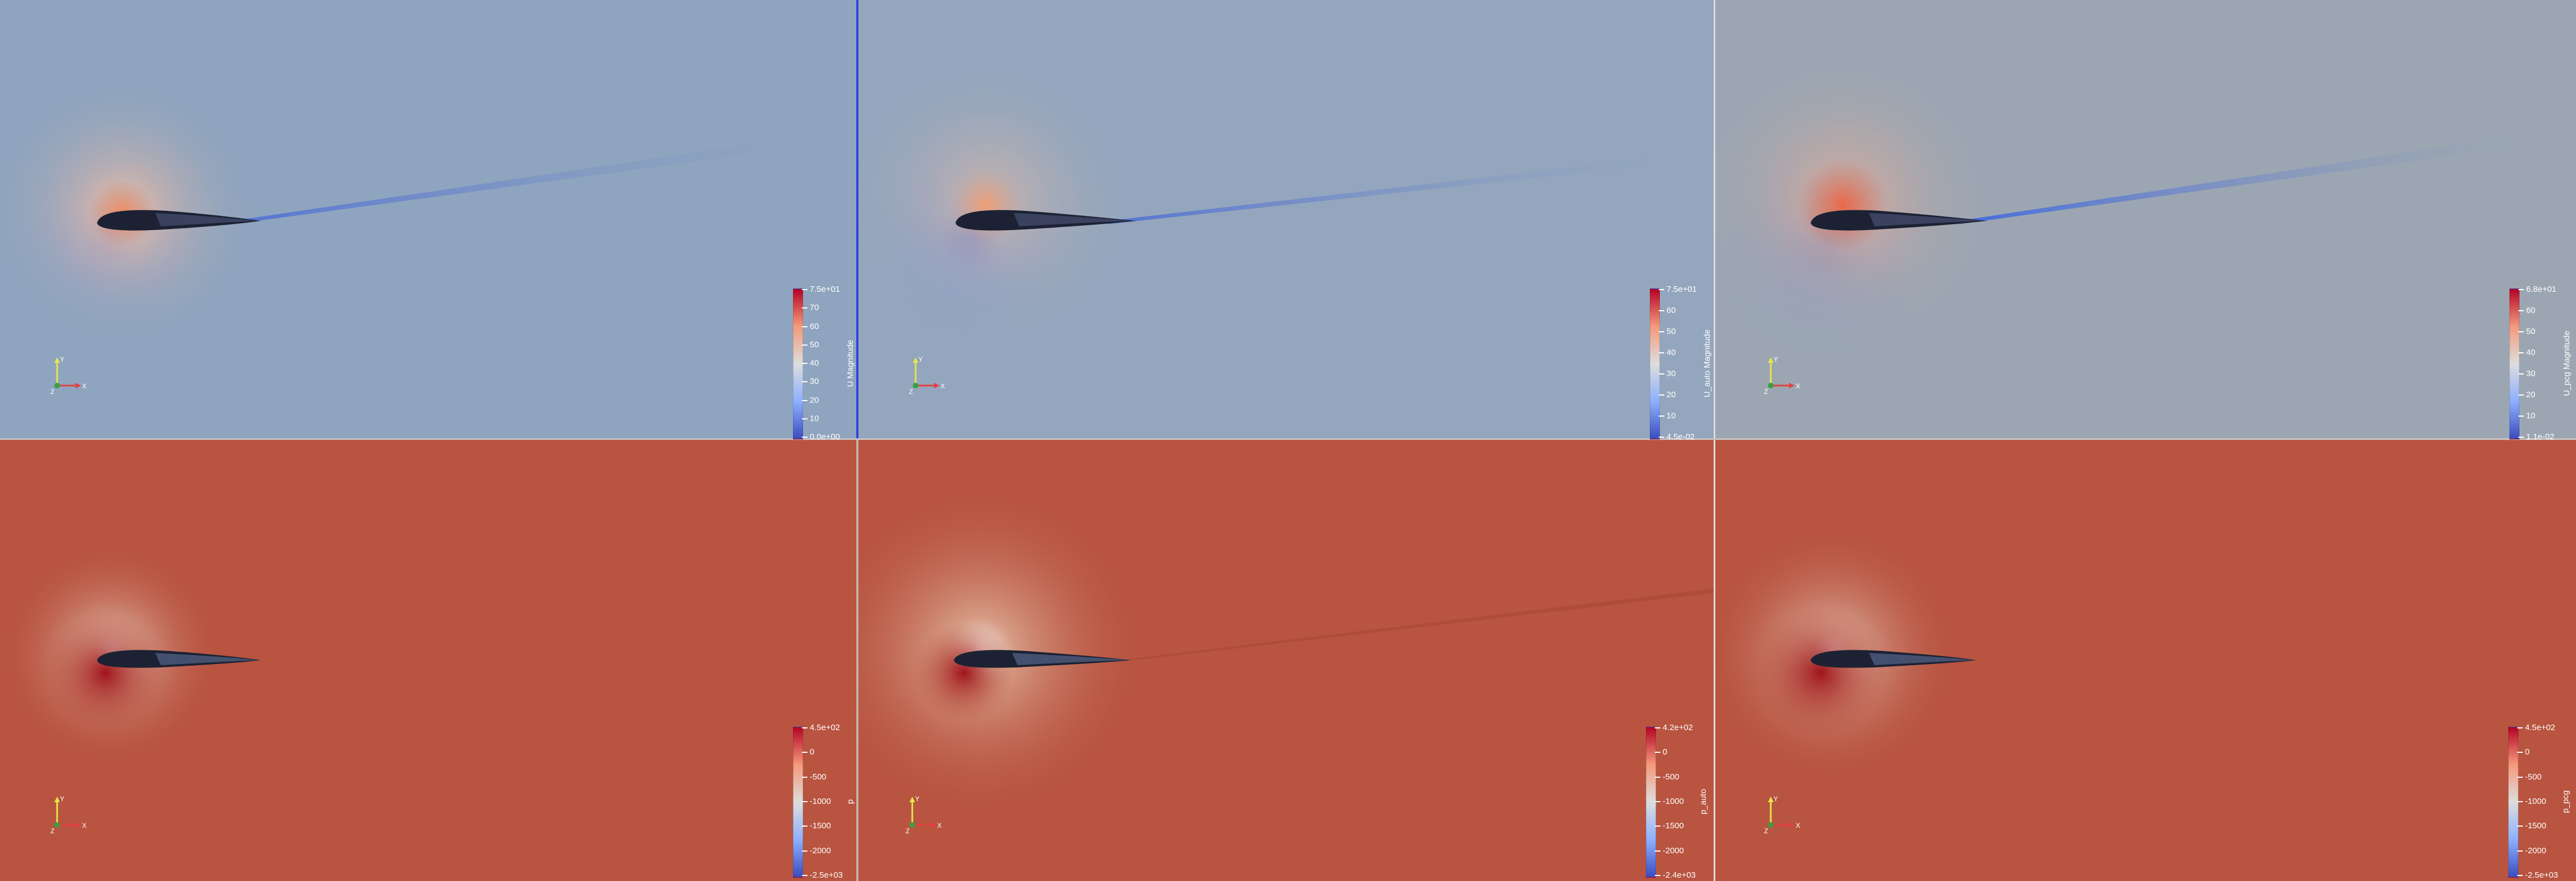 The image size is (2576, 881). I want to click on colorbar-legend: 4.5e+02 0 -500 -1000 -1500 -2000 -2.5e+03 p_pcg, so click(2541, 801).